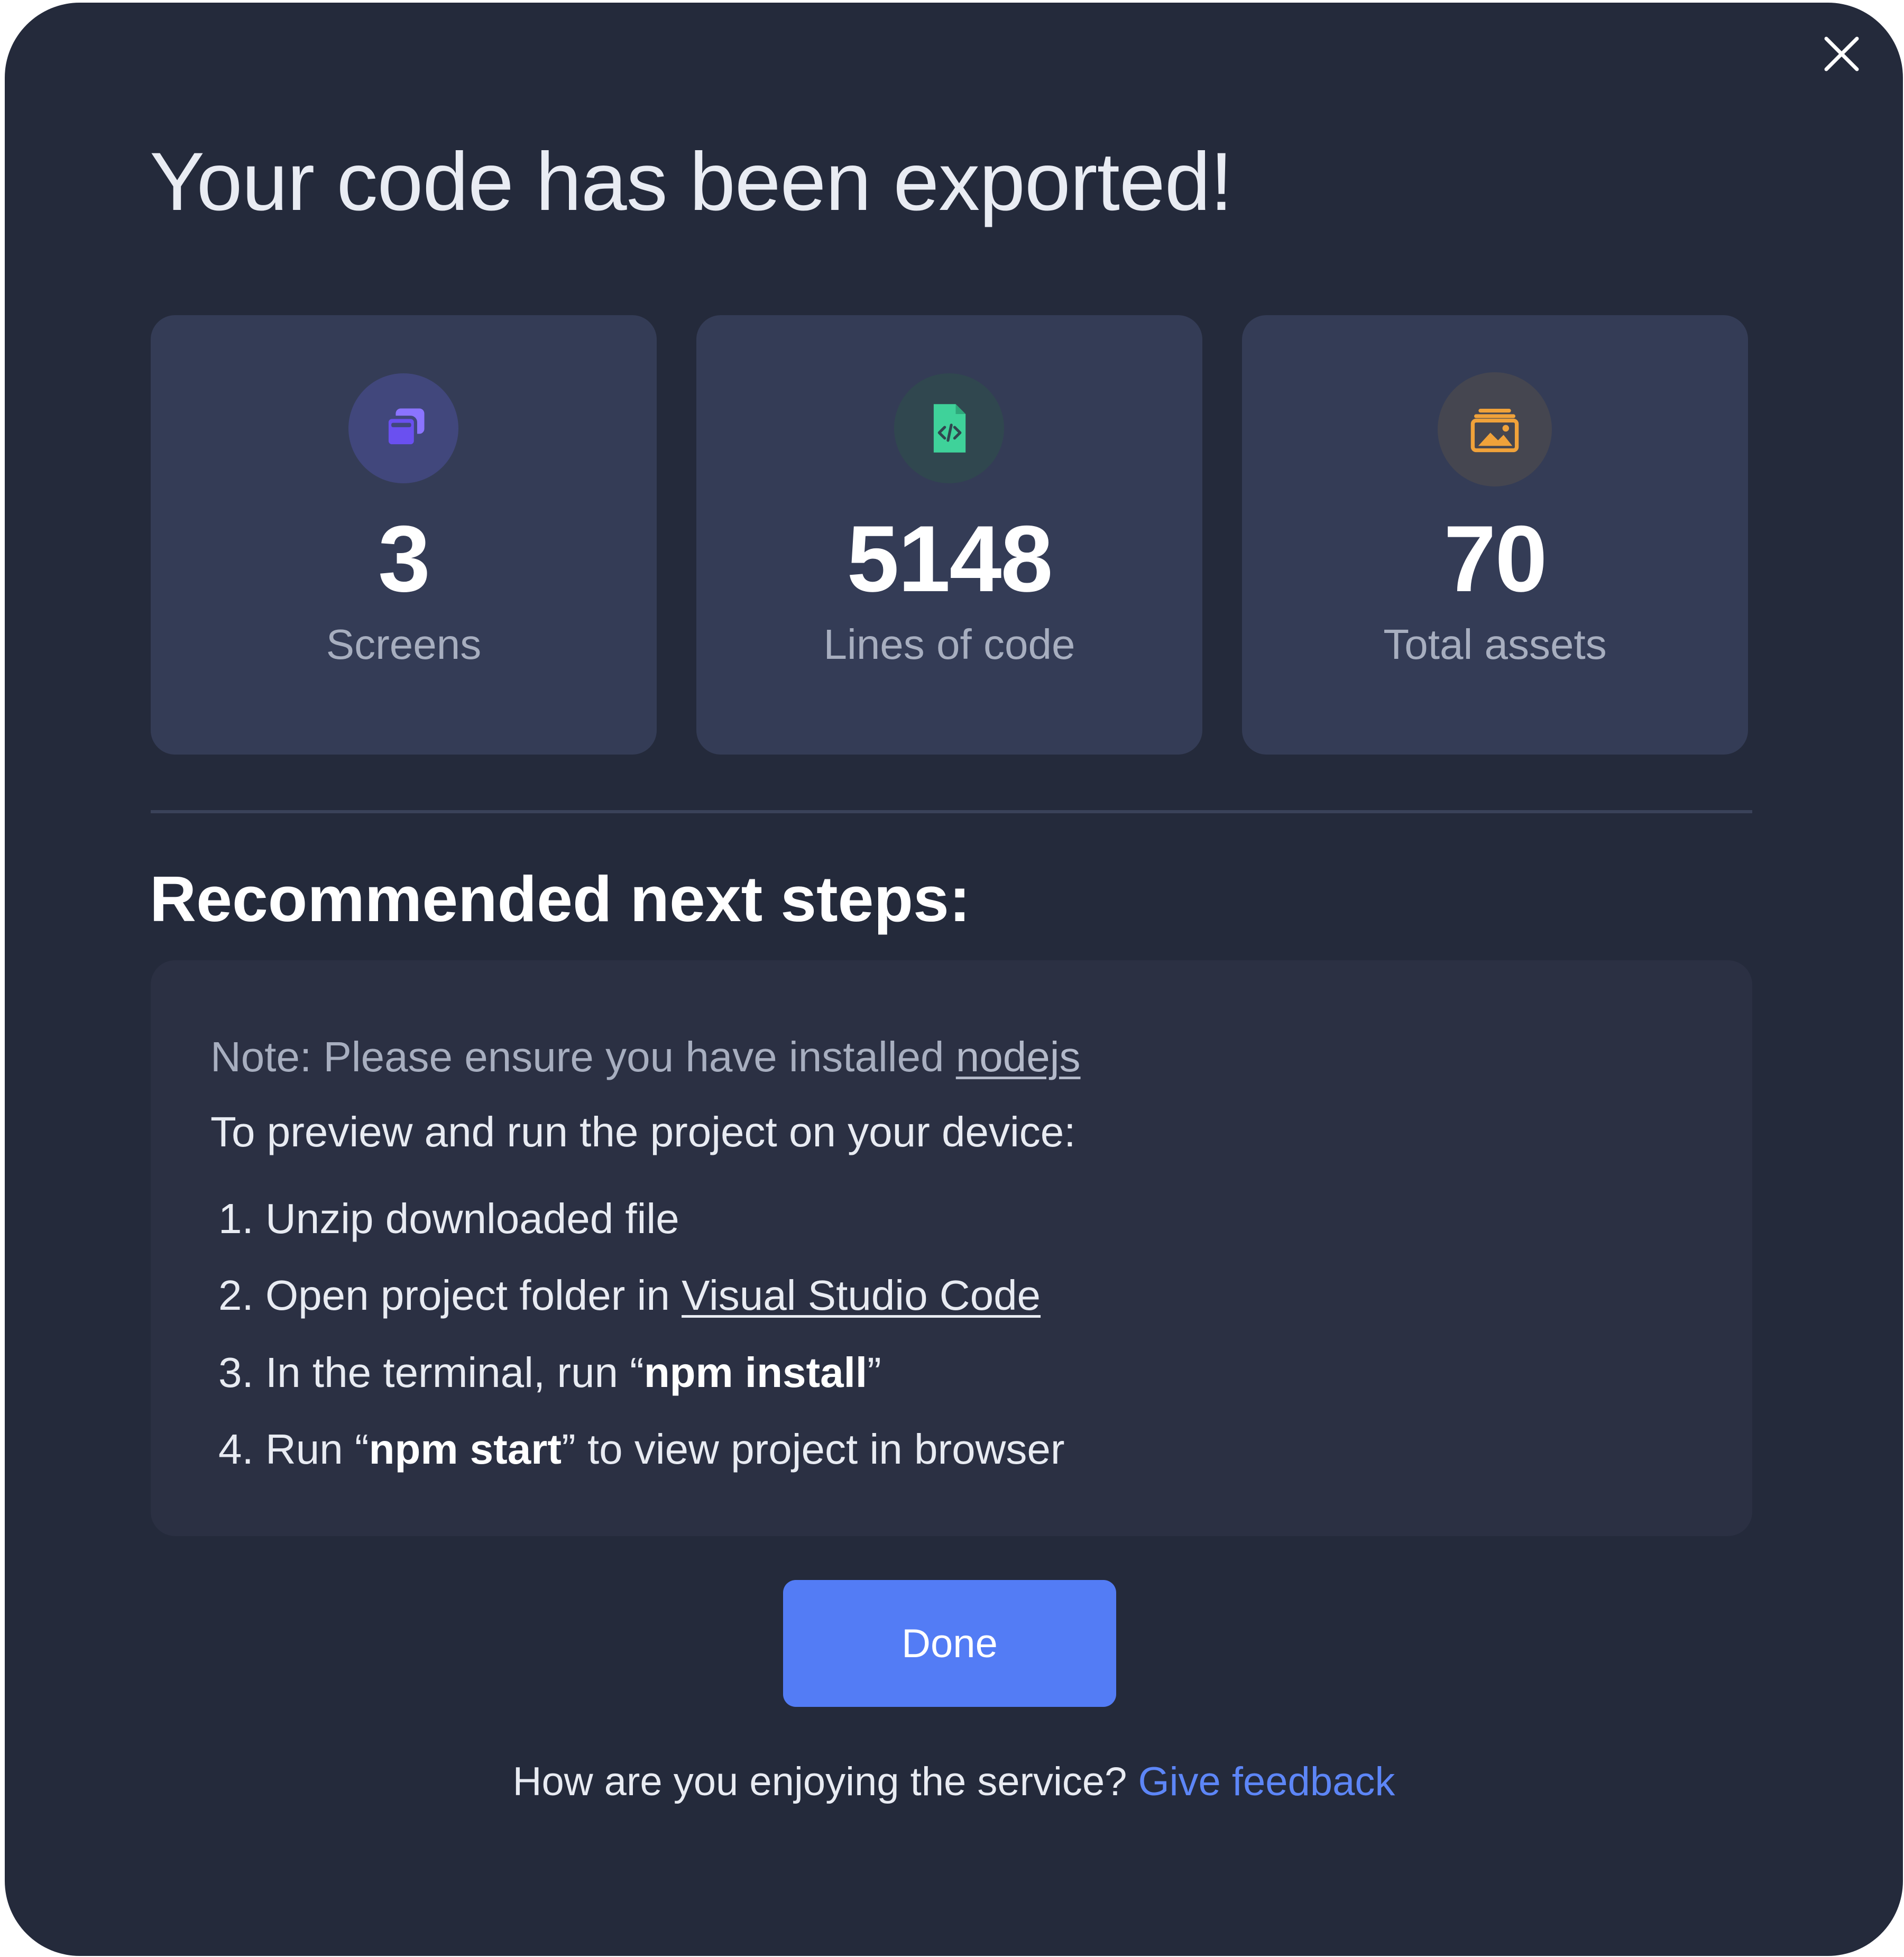 This screenshot has height=1957, width=1904. I want to click on code-file-icon, so click(949, 428).